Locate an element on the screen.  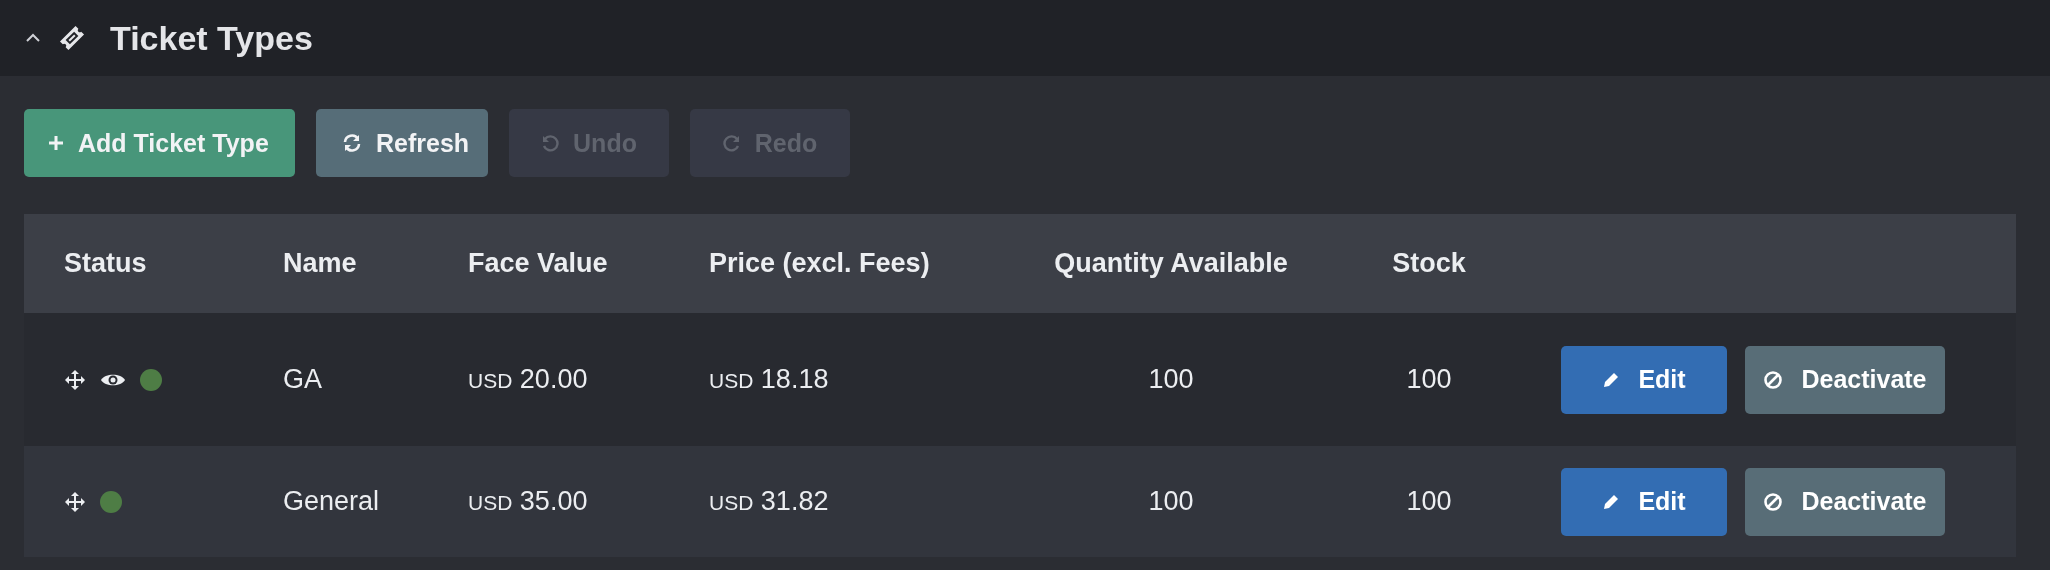
column-header: Name is located at coordinates (320, 263).